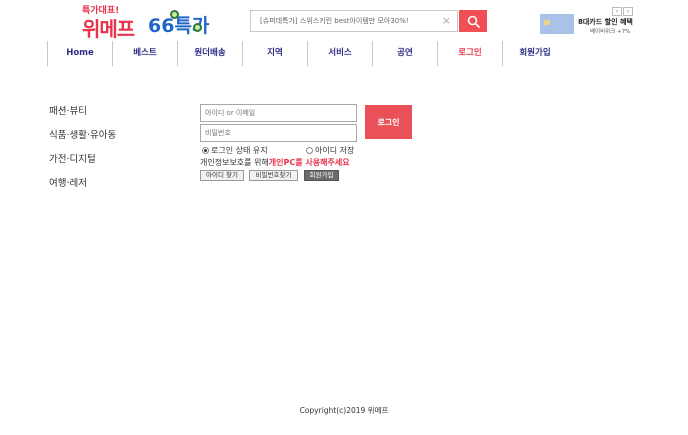 This screenshot has height=435, width=688. I want to click on ad-next-button: ›, so click(628, 11).